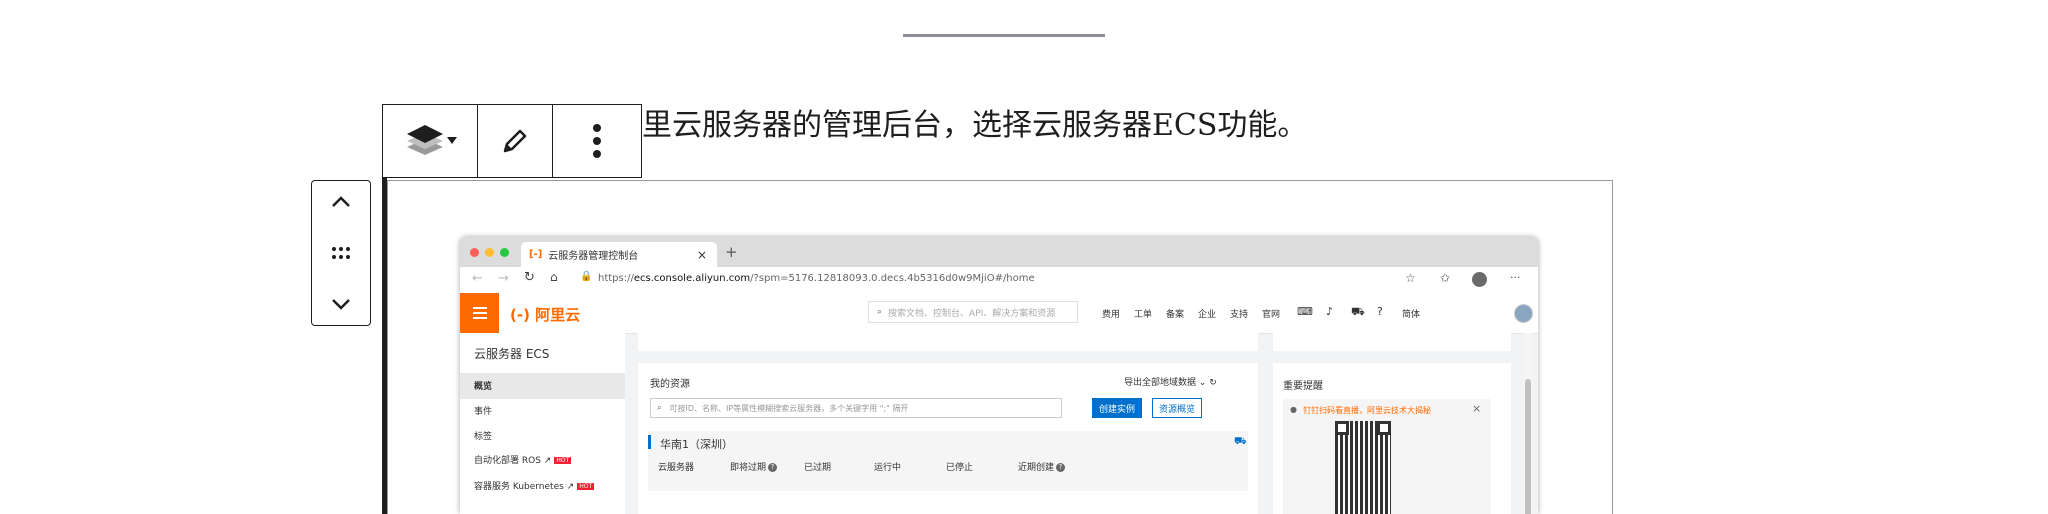 Image resolution: width=2048 pixels, height=514 pixels. I want to click on browser-tab: [-] 云服务器管理控制台 ×, so click(619, 254).